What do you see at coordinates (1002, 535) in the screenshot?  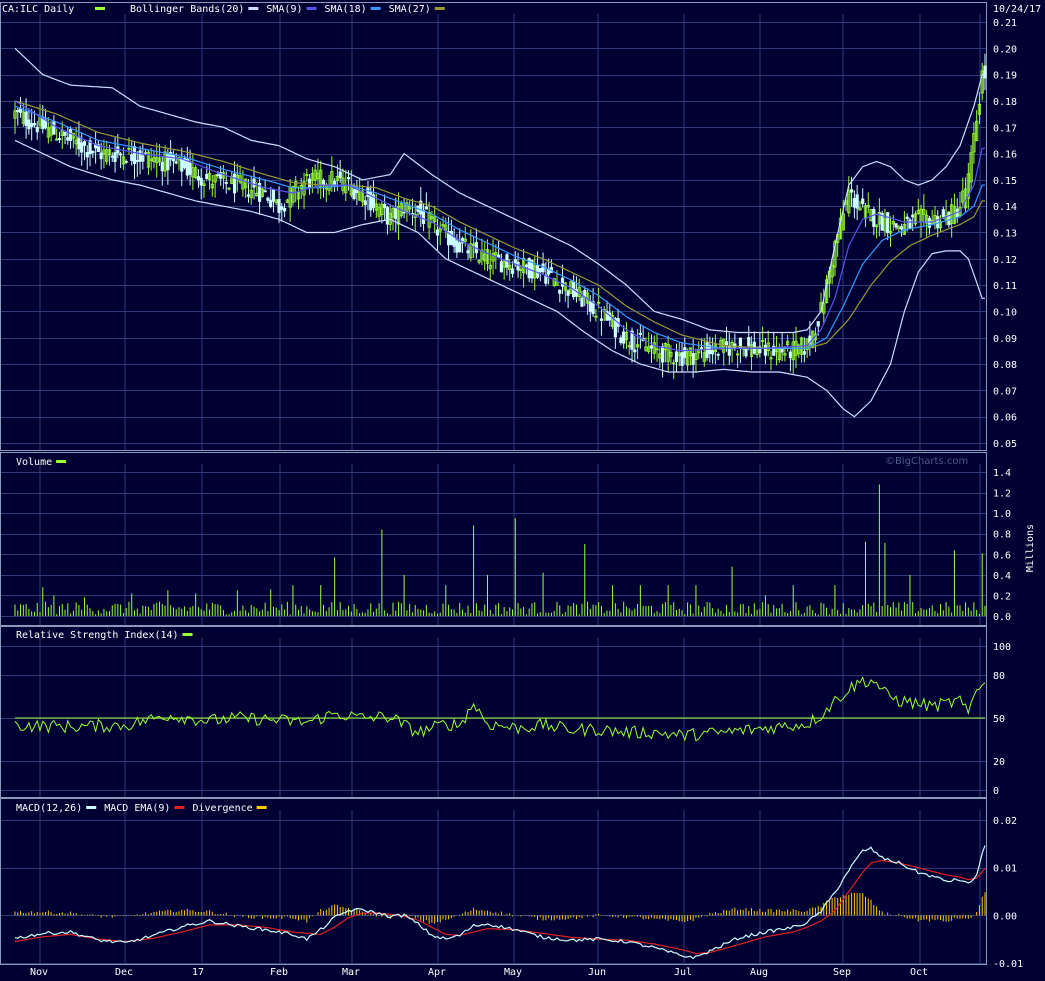 I see `volume-y-tick-label: 0.8` at bounding box center [1002, 535].